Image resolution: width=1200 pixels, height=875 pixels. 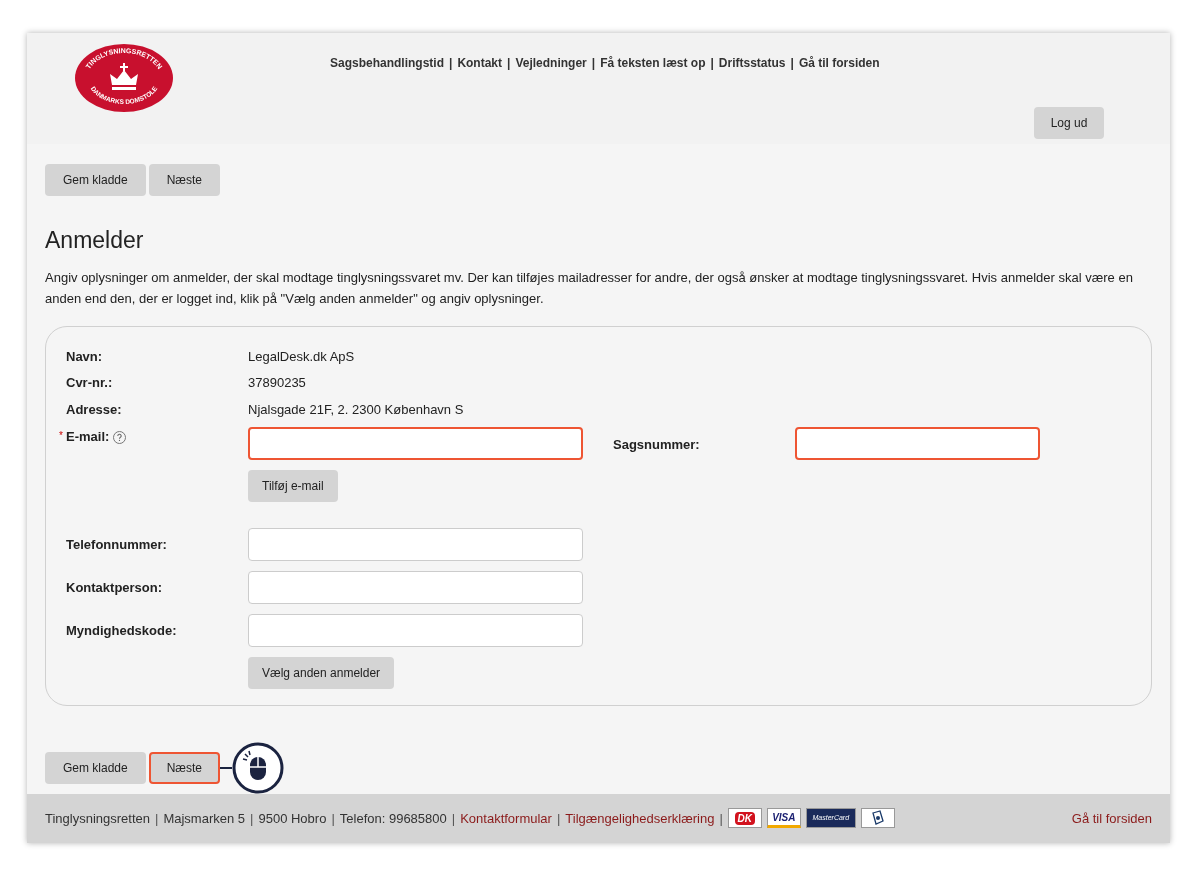 I want to click on footer-link: Tilgængelighedserklæring, so click(x=640, y=818).